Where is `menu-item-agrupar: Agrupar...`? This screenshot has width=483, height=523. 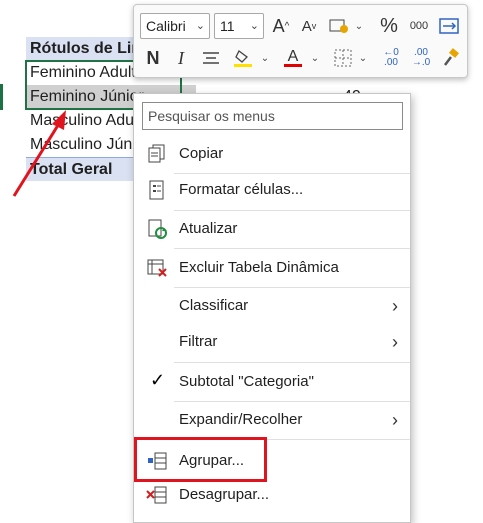 menu-item-agrupar: Agrupar... is located at coordinates (272, 461).